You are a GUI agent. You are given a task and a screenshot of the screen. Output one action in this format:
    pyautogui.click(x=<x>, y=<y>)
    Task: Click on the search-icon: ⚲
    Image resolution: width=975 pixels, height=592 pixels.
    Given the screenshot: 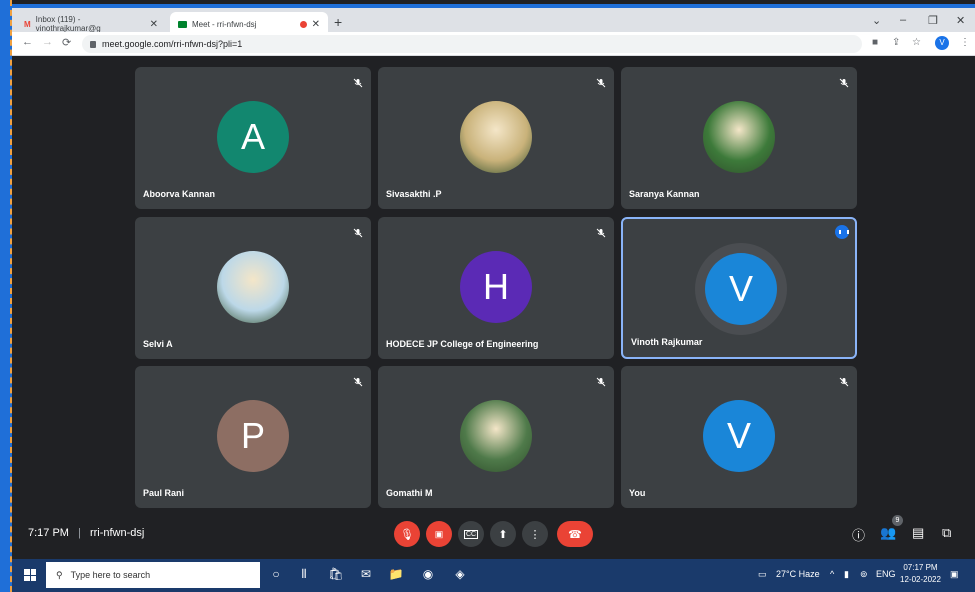 What is the action you would take?
    pyautogui.click(x=59, y=574)
    